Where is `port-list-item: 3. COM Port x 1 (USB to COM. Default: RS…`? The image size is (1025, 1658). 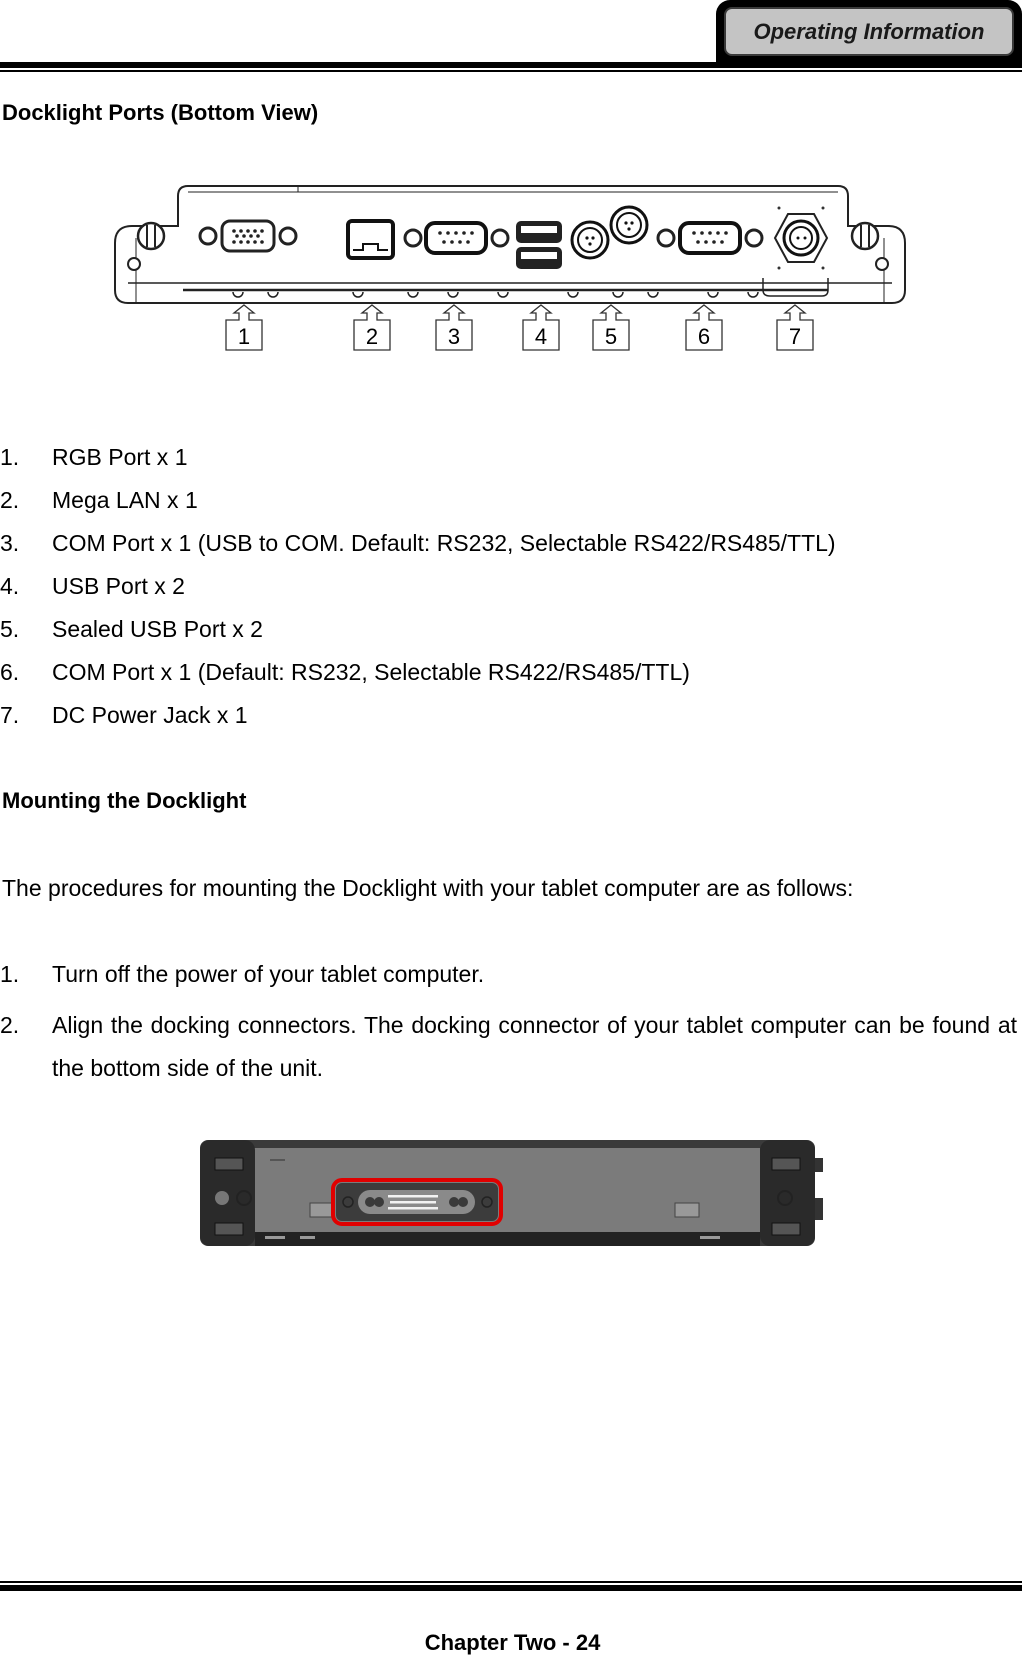
port-list-item: 3. COM Port x 1 (USB to COM. Default: RS… is located at coordinates (418, 543).